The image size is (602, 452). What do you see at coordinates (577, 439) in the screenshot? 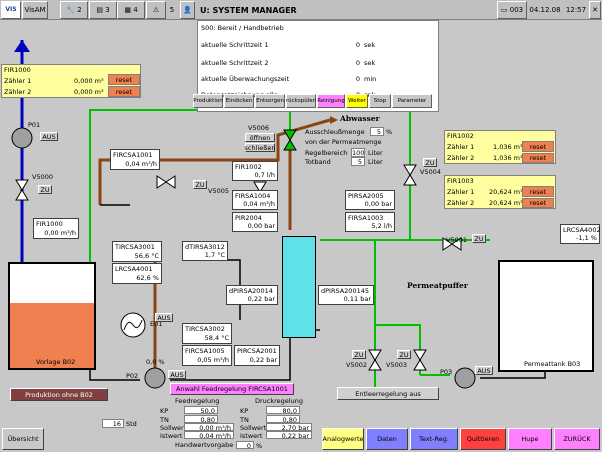
I see `zurueck-button: ZURÜCK` at bounding box center [577, 439].